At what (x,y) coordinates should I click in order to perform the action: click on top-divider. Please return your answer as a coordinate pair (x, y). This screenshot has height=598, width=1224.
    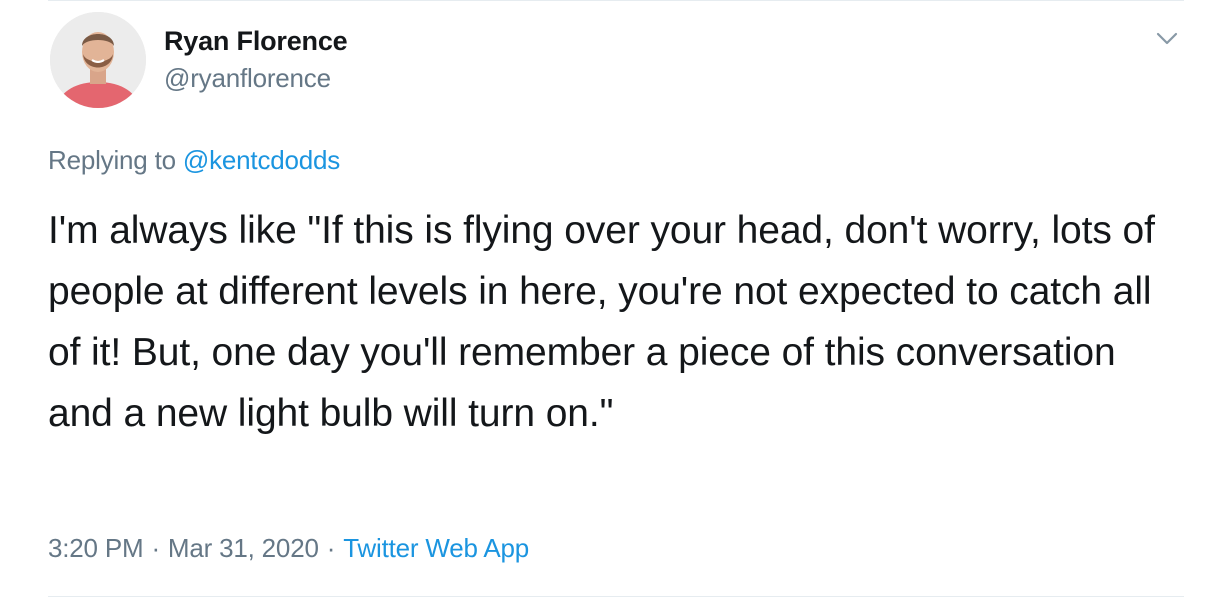
    Looking at the image, I should click on (616, 0).